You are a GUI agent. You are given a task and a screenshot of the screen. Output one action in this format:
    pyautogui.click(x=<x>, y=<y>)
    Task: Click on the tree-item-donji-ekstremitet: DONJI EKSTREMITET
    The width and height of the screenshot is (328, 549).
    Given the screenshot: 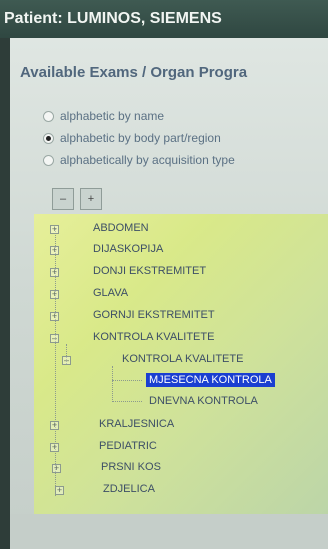 What is the action you would take?
    pyautogui.click(x=149, y=271)
    